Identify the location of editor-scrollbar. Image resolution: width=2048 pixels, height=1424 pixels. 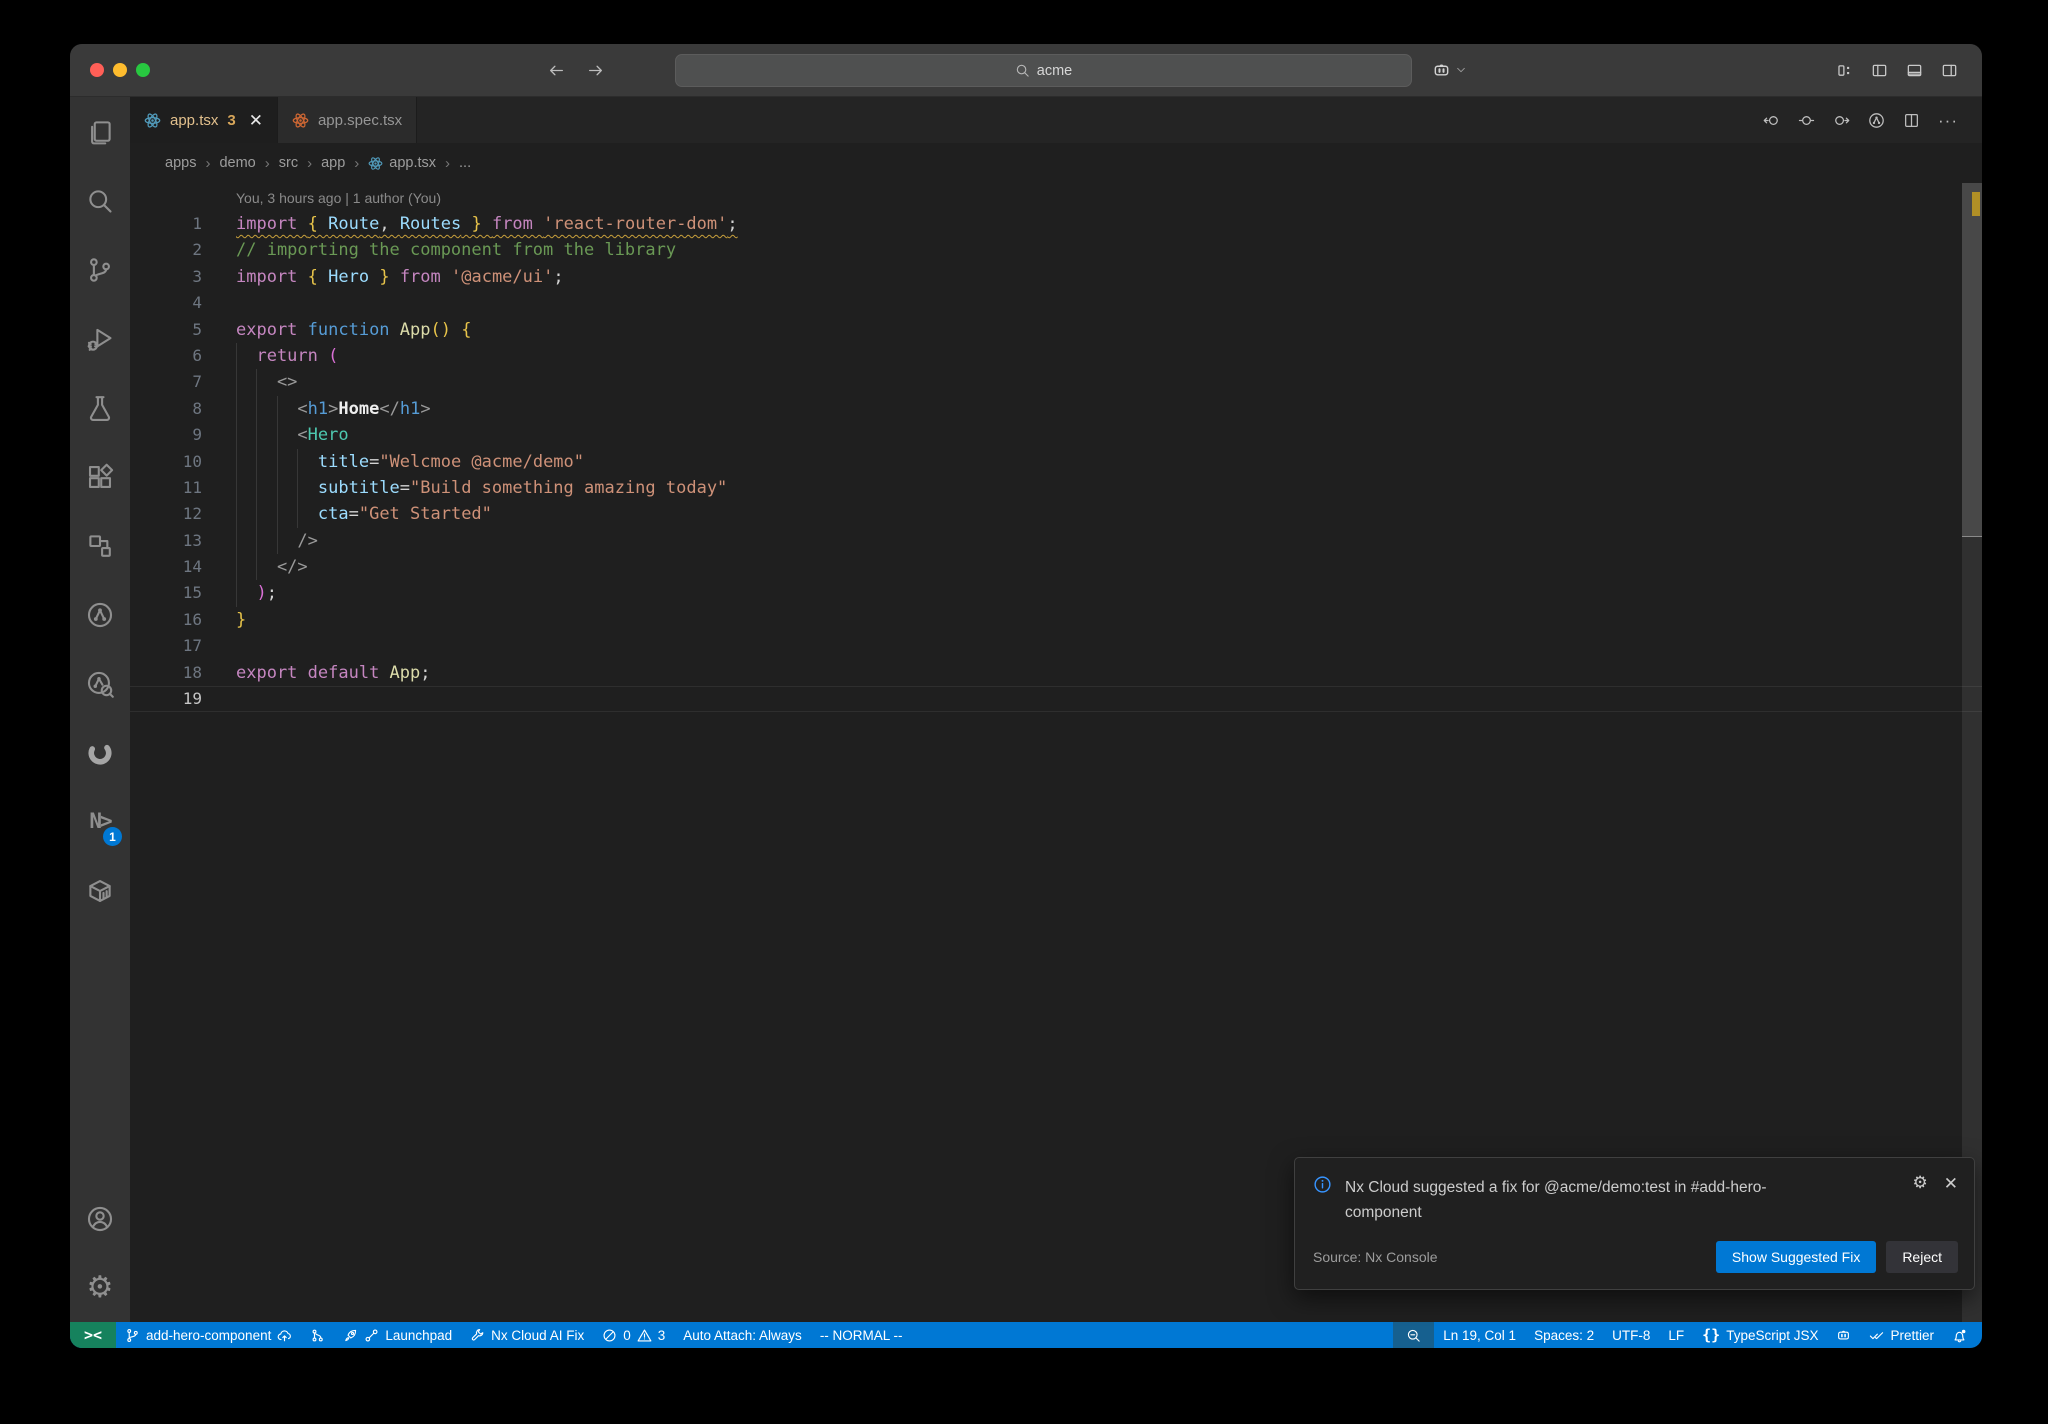
(1972, 752).